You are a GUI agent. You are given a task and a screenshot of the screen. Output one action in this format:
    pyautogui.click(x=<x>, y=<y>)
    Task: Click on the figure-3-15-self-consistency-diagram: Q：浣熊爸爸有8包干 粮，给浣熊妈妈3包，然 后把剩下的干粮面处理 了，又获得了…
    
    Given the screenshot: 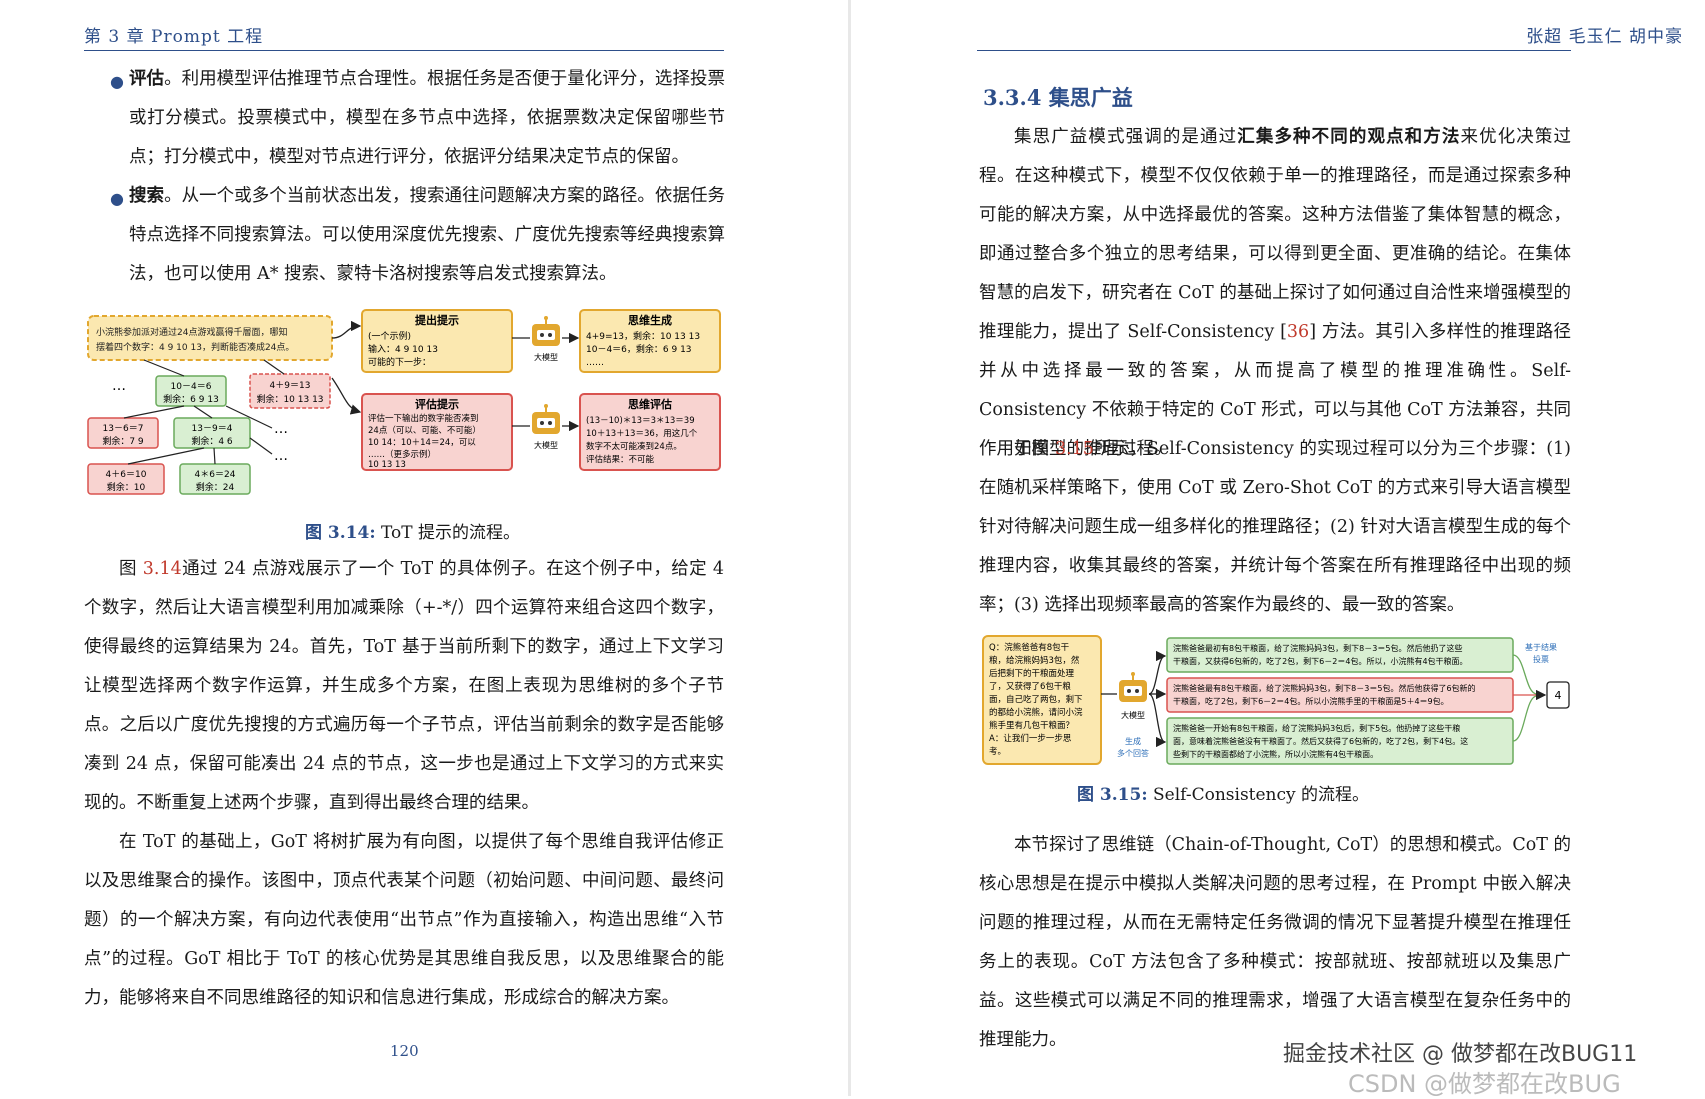 What is the action you would take?
    pyautogui.click(x=1276, y=700)
    